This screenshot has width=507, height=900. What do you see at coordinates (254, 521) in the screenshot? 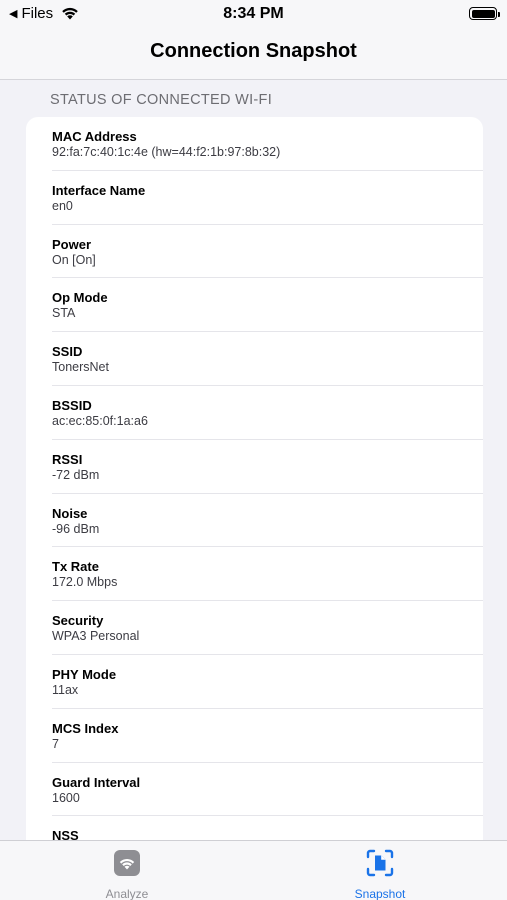
I see `list-item: Noise -96 dBm` at bounding box center [254, 521].